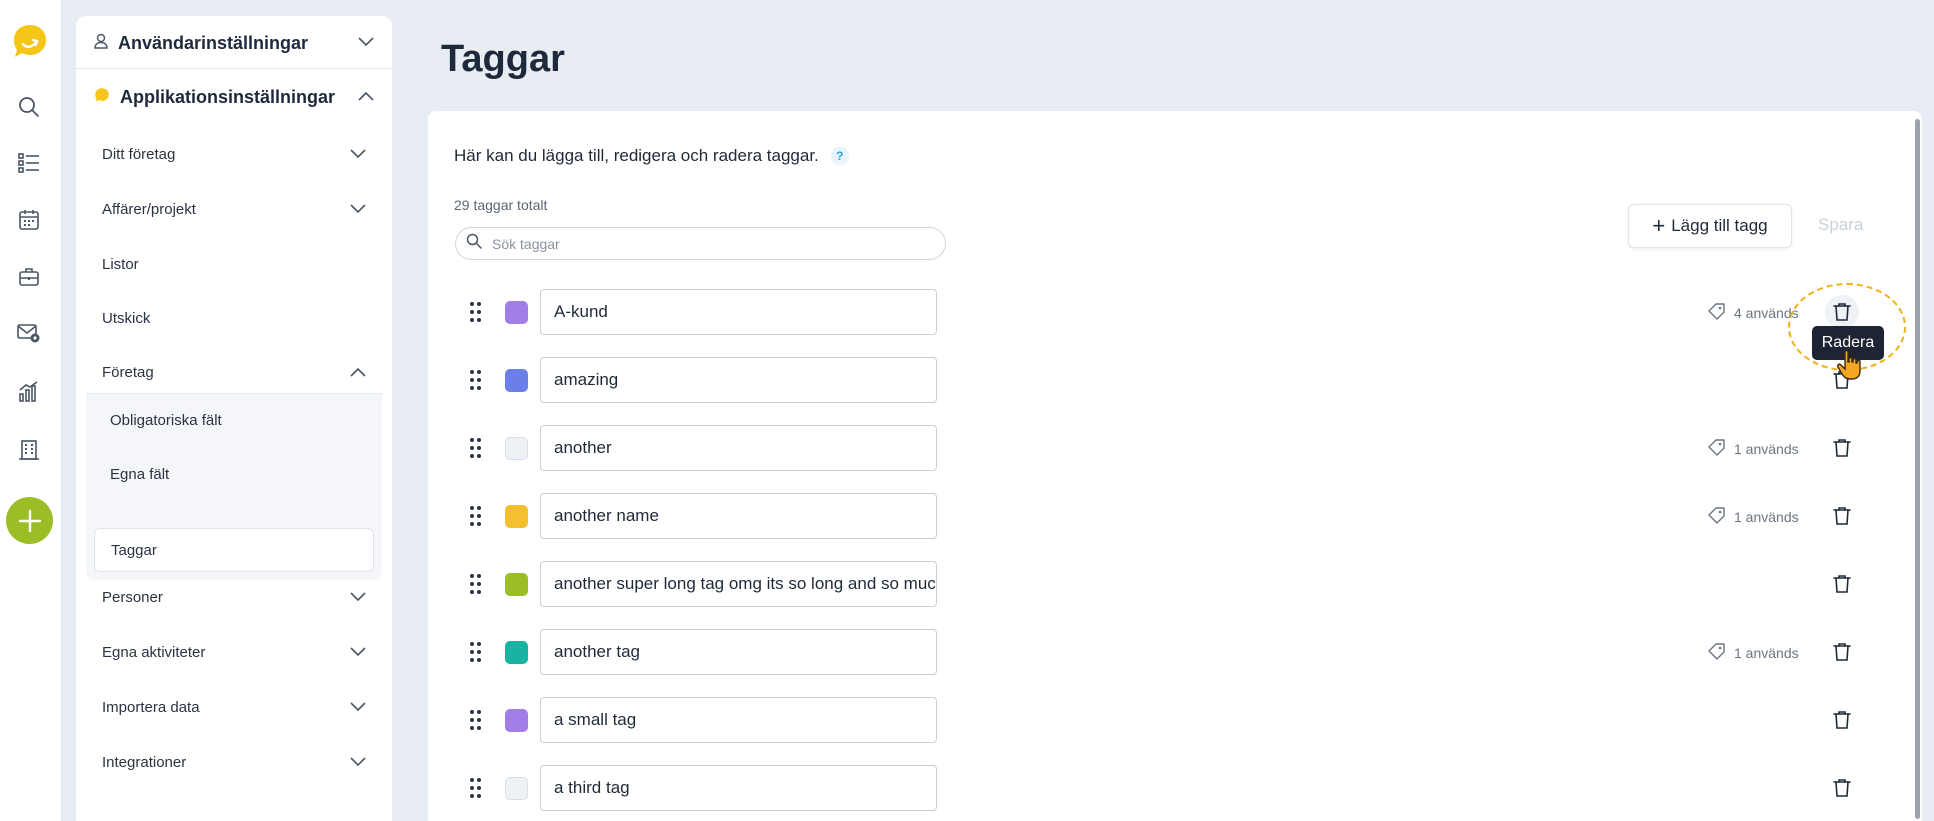 The width and height of the screenshot is (1934, 821). What do you see at coordinates (839, 156) in the screenshot?
I see `help-icon: ?` at bounding box center [839, 156].